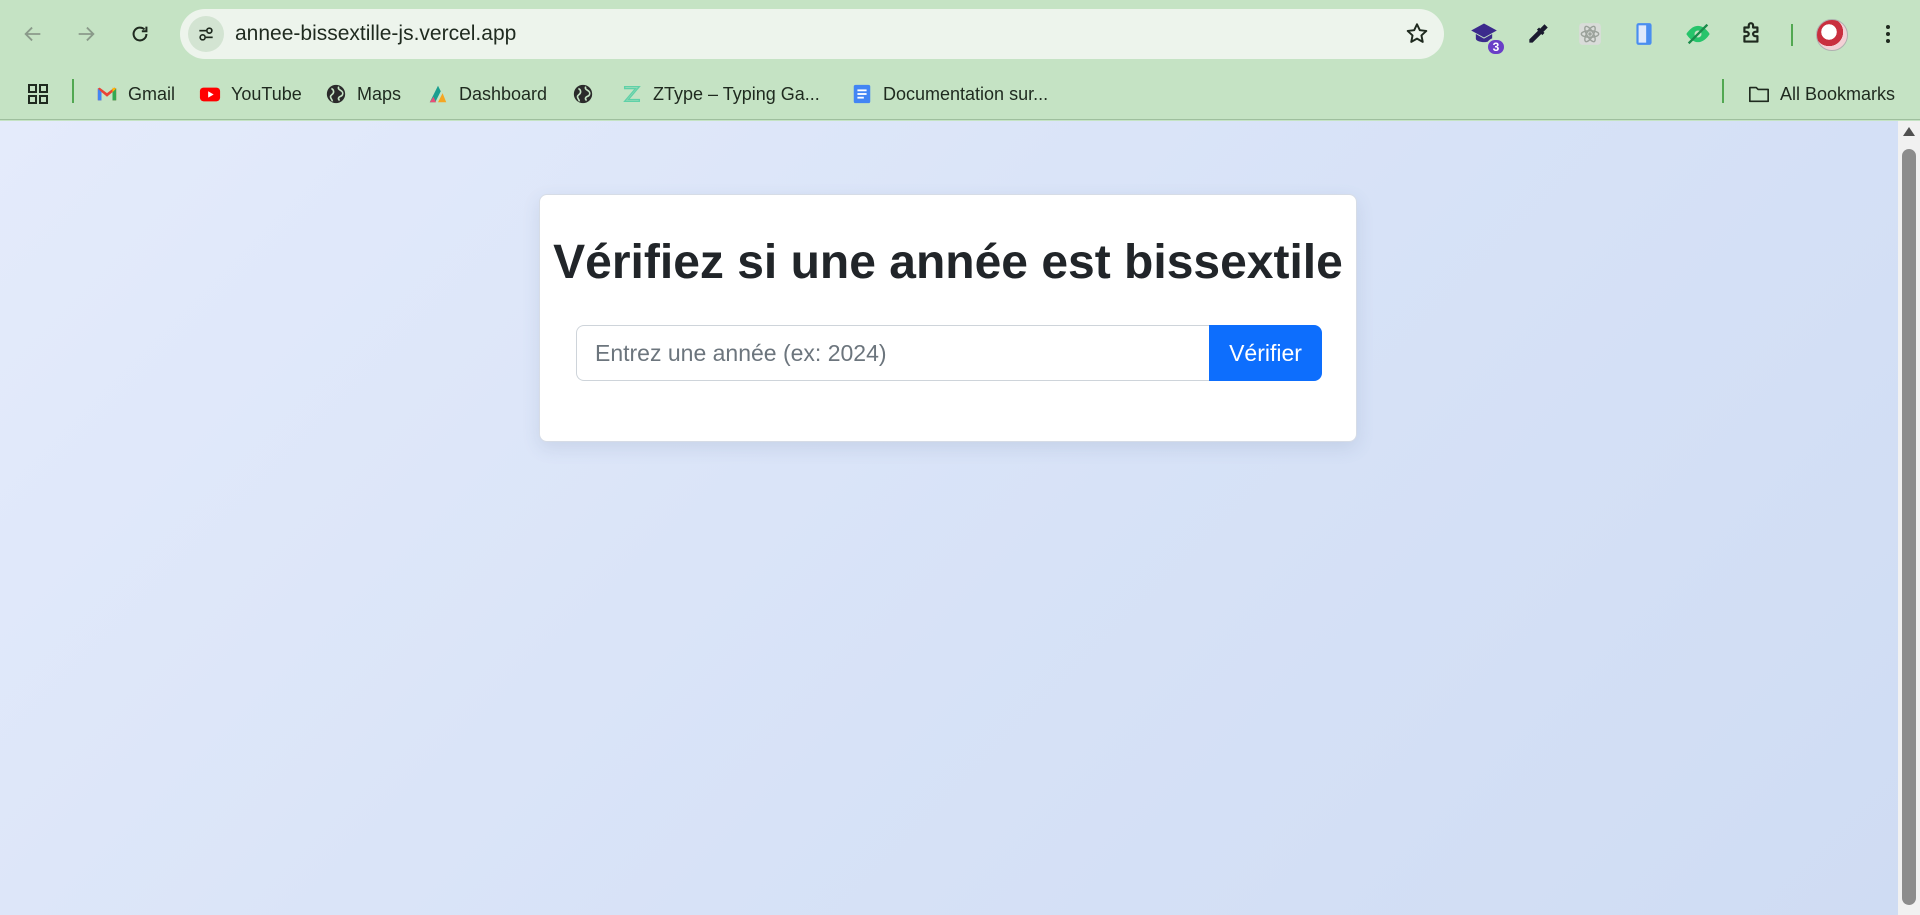  I want to click on bookmark-globe, so click(588, 94).